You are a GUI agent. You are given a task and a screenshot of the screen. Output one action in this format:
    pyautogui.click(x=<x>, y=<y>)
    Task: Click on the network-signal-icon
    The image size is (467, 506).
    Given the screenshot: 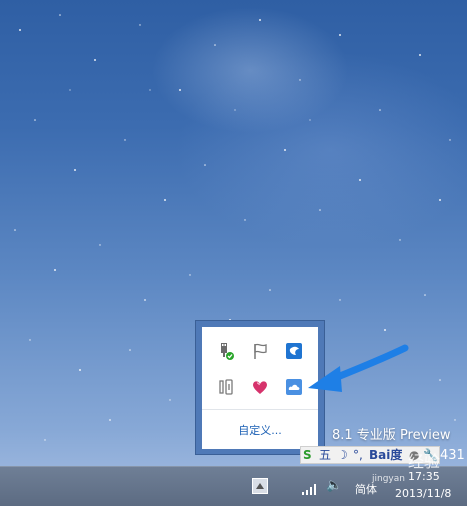 What is the action you would take?
    pyautogui.click(x=310, y=489)
    